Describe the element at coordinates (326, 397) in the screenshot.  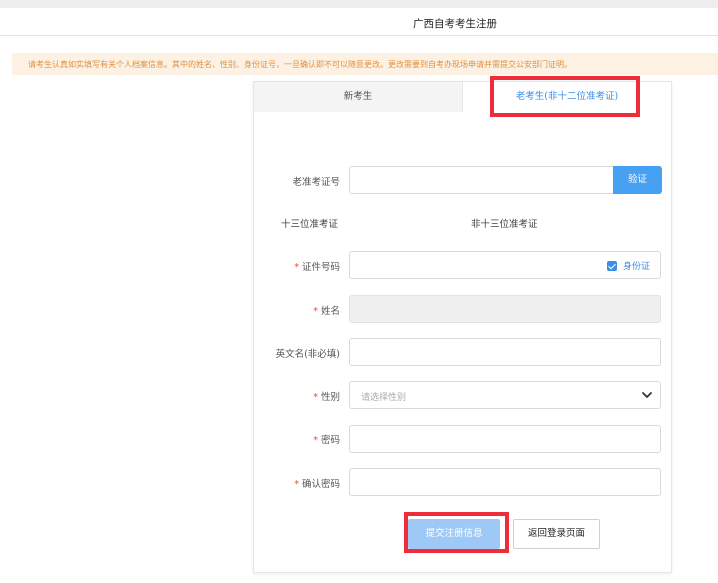
I see `gender-label: * 性别` at that location.